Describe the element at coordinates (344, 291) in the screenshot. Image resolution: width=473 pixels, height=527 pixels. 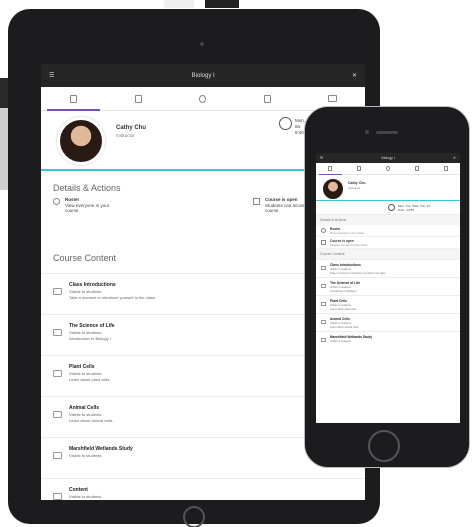
I see `item-description: Introduction to Biology I` at that location.